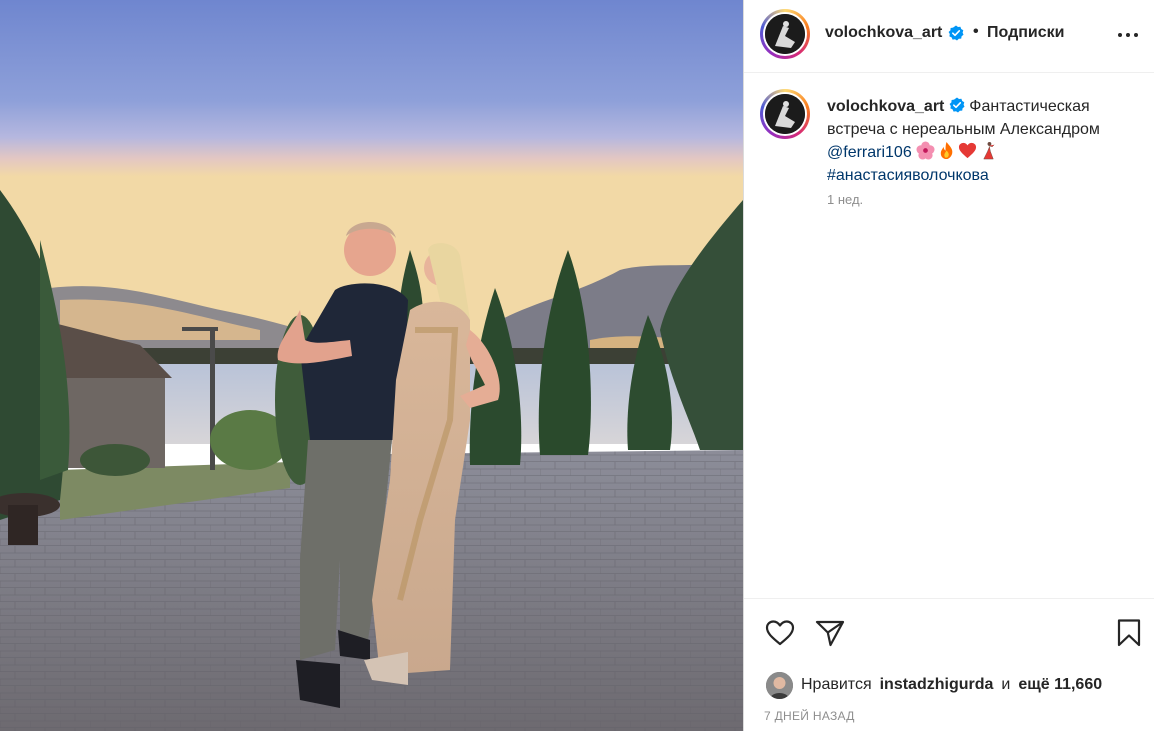 The image size is (1154, 731). I want to click on dancer-icon, so click(989, 150).